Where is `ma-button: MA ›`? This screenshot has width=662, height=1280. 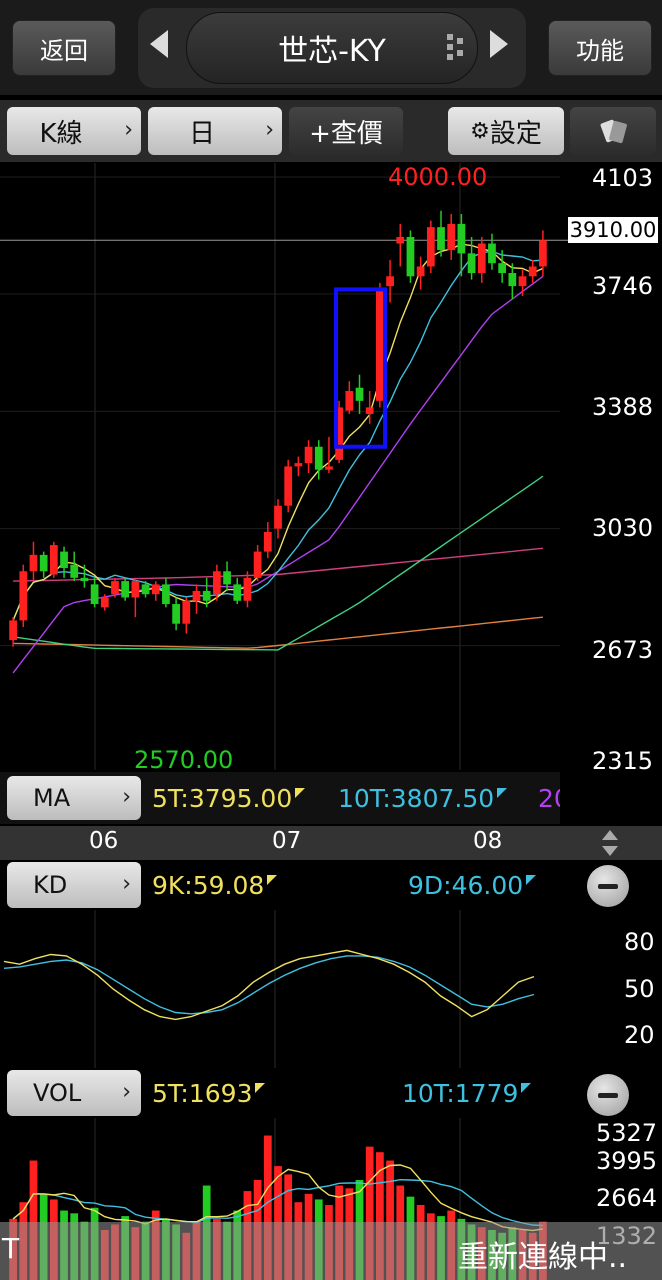 ma-button: MA › is located at coordinates (74, 798).